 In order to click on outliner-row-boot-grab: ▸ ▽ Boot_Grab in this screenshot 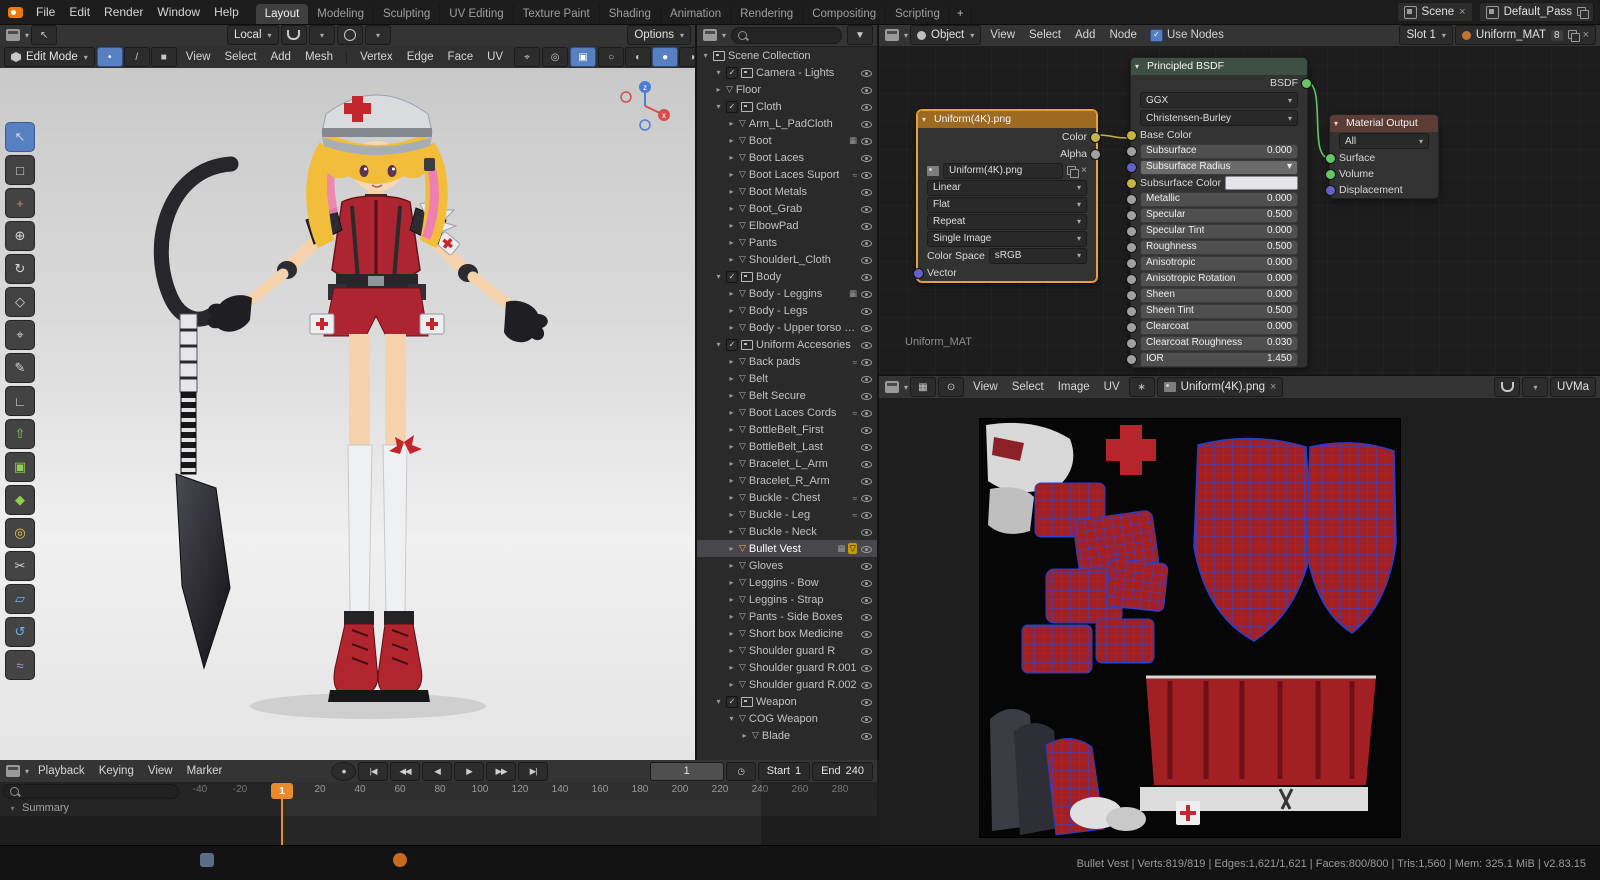, I will do `click(787, 208)`.